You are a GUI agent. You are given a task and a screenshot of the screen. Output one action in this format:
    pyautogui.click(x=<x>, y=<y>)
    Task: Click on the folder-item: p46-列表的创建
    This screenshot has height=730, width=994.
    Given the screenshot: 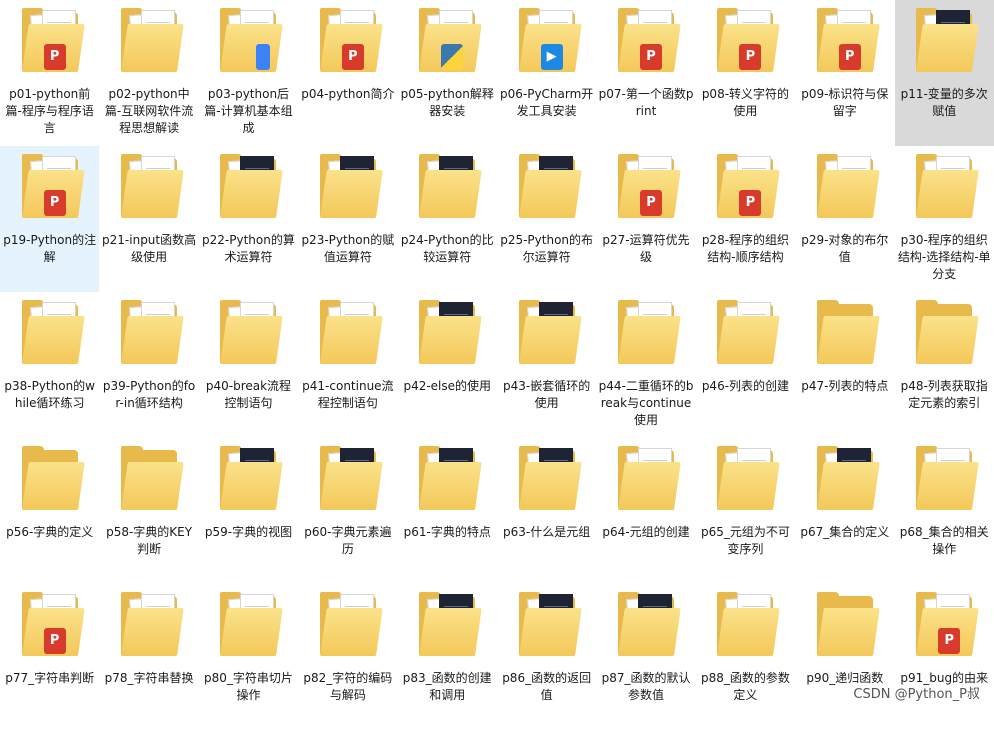 What is the action you would take?
    pyautogui.click(x=745, y=365)
    